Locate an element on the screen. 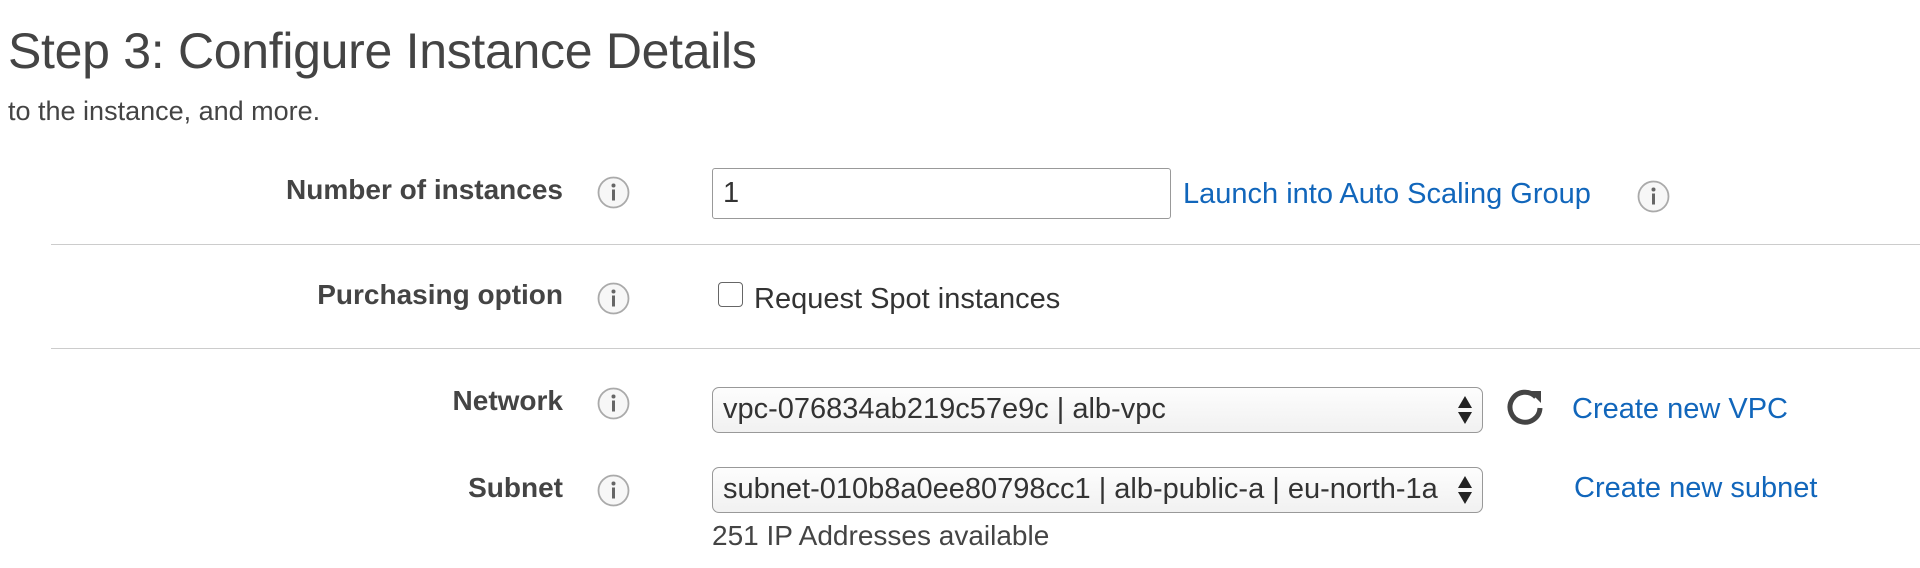 This screenshot has height=568, width=1920. purchasing-option-label: Purchasing option is located at coordinates (440, 294).